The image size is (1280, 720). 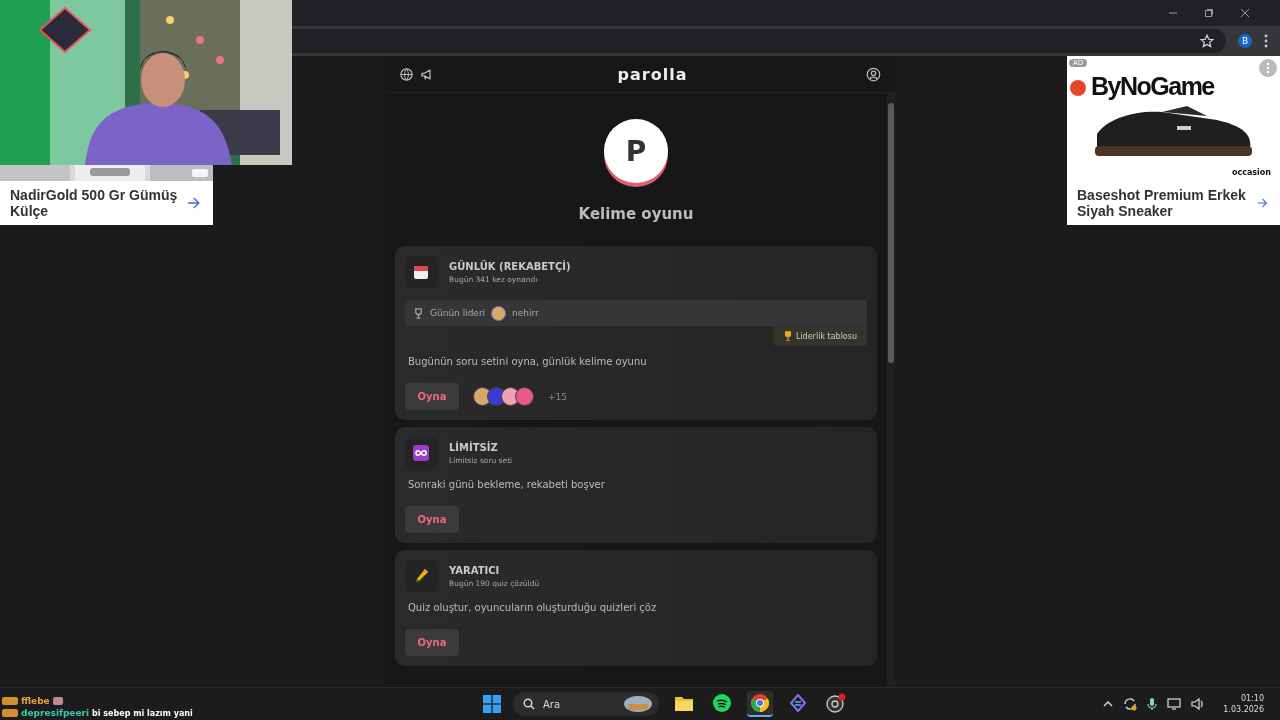 What do you see at coordinates (1266, 41) in the screenshot?
I see `menu-icon` at bounding box center [1266, 41].